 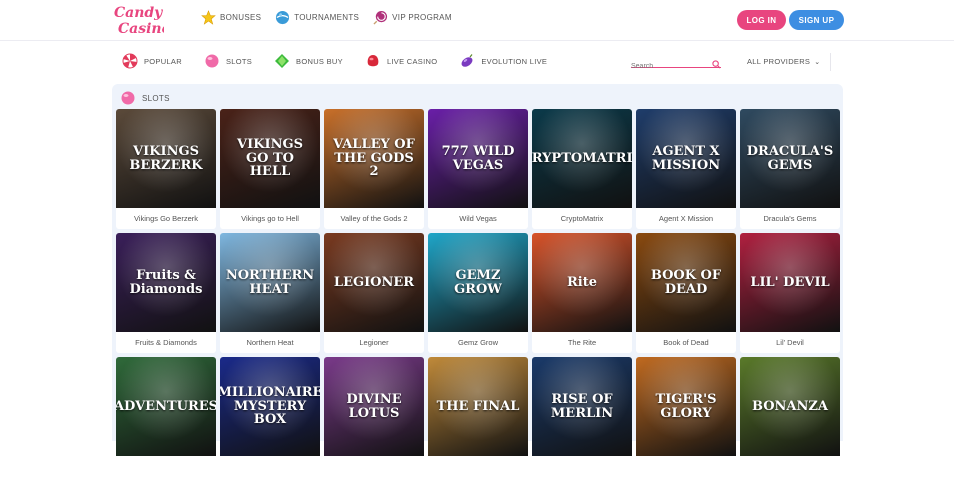 I want to click on game-thumbnail-title: Fruits & Diamonds, so click(x=166, y=282).